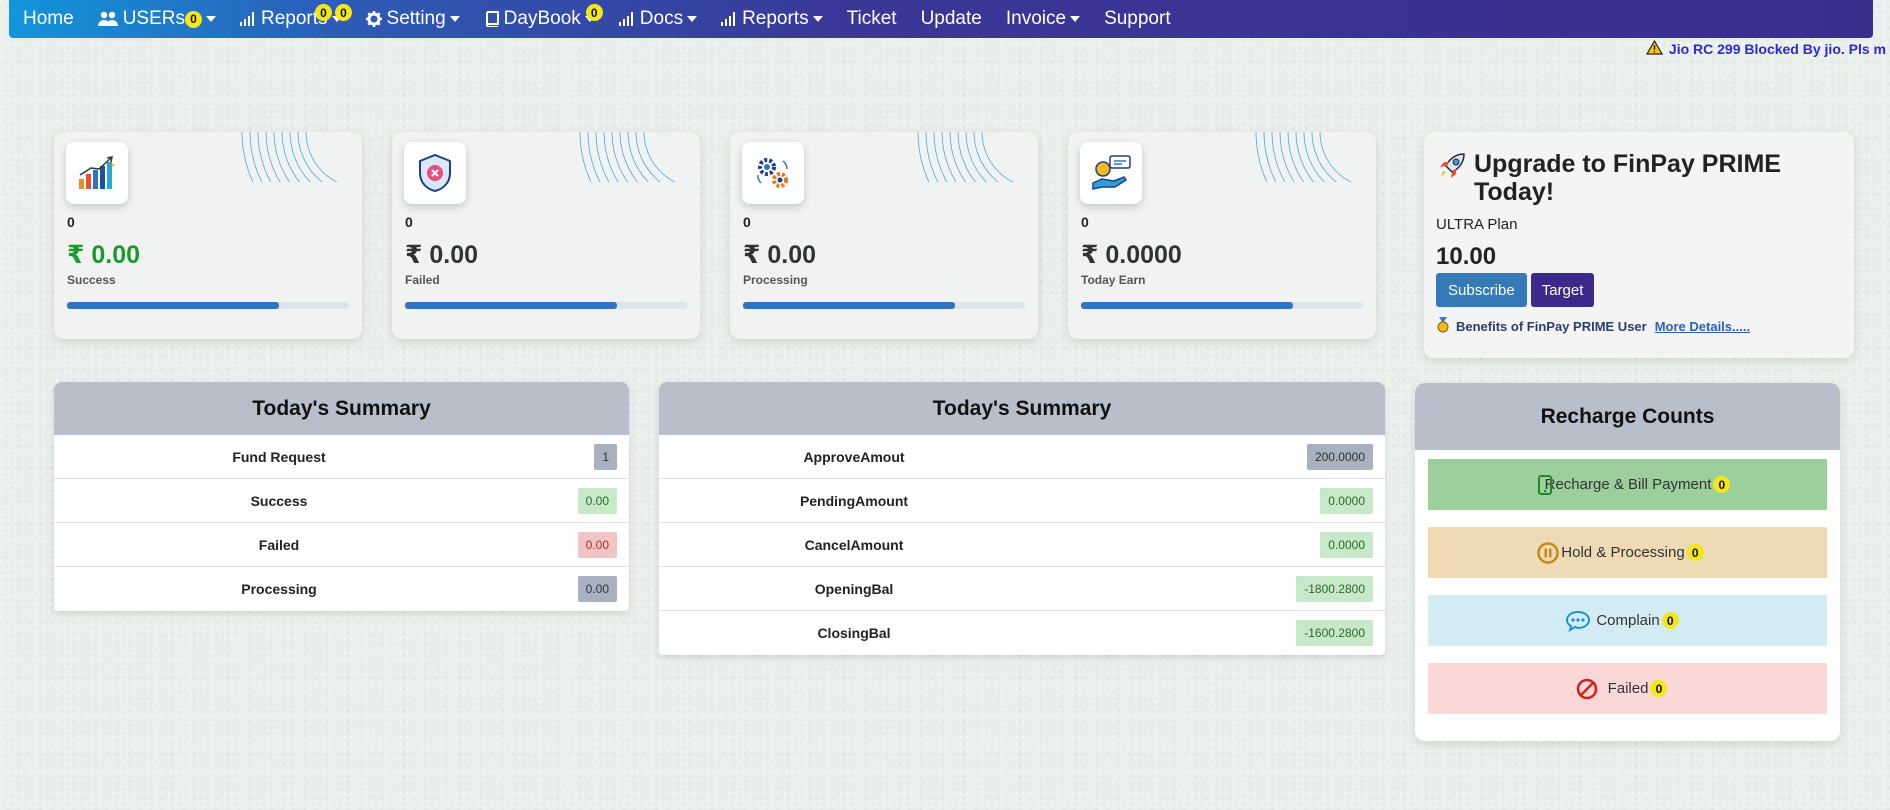 The width and height of the screenshot is (1890, 810). I want to click on complain-item: Complain 0, so click(1627, 620).